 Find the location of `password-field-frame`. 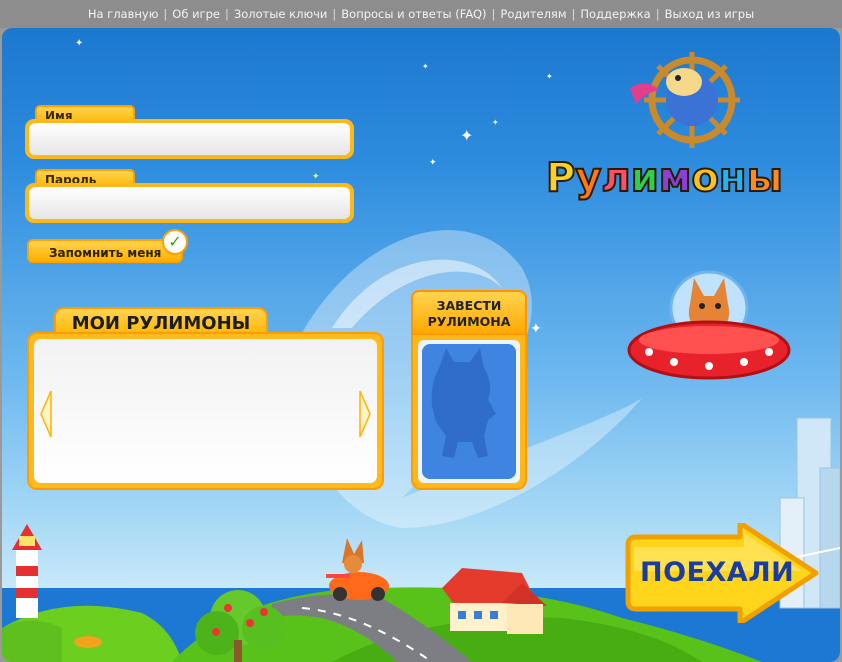

password-field-frame is located at coordinates (189, 203).